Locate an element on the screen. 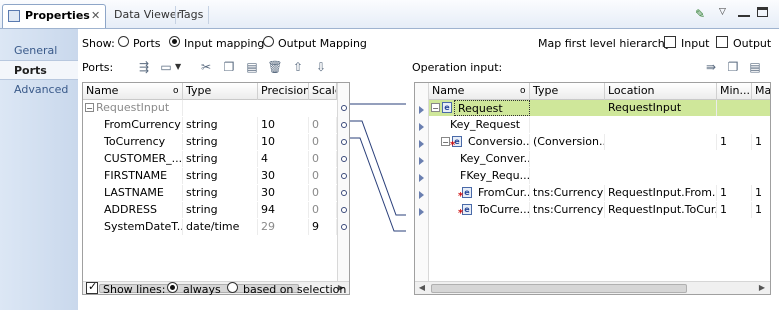  minimize-icon is located at coordinates (744, 11).